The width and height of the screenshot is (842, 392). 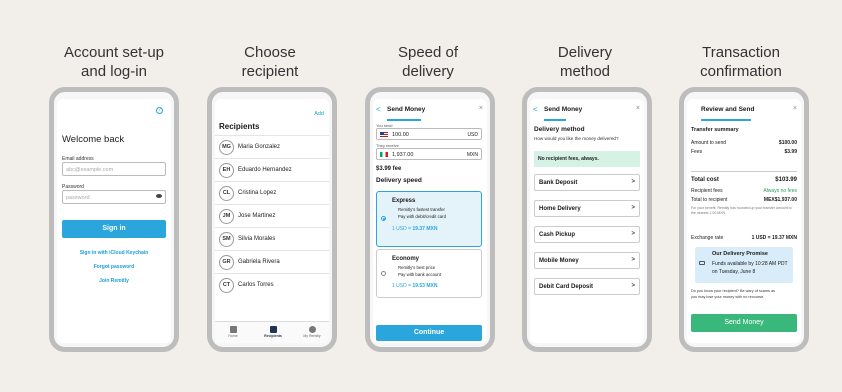 I want to click on method-cash-pickup: Cash Pickup >, so click(x=587, y=234).